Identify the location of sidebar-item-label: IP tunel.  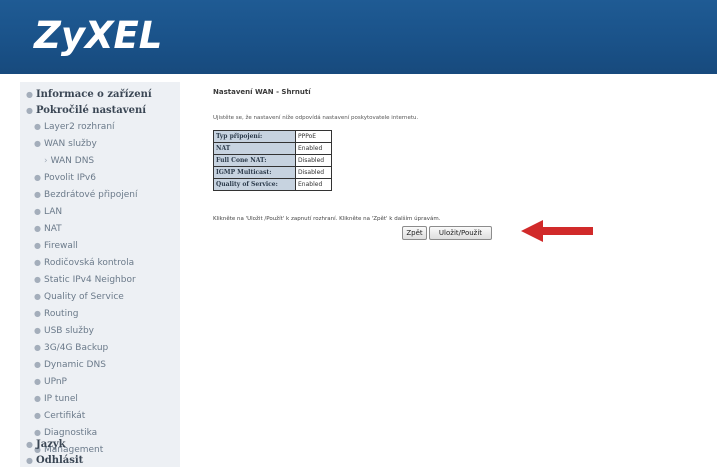
(60, 399).